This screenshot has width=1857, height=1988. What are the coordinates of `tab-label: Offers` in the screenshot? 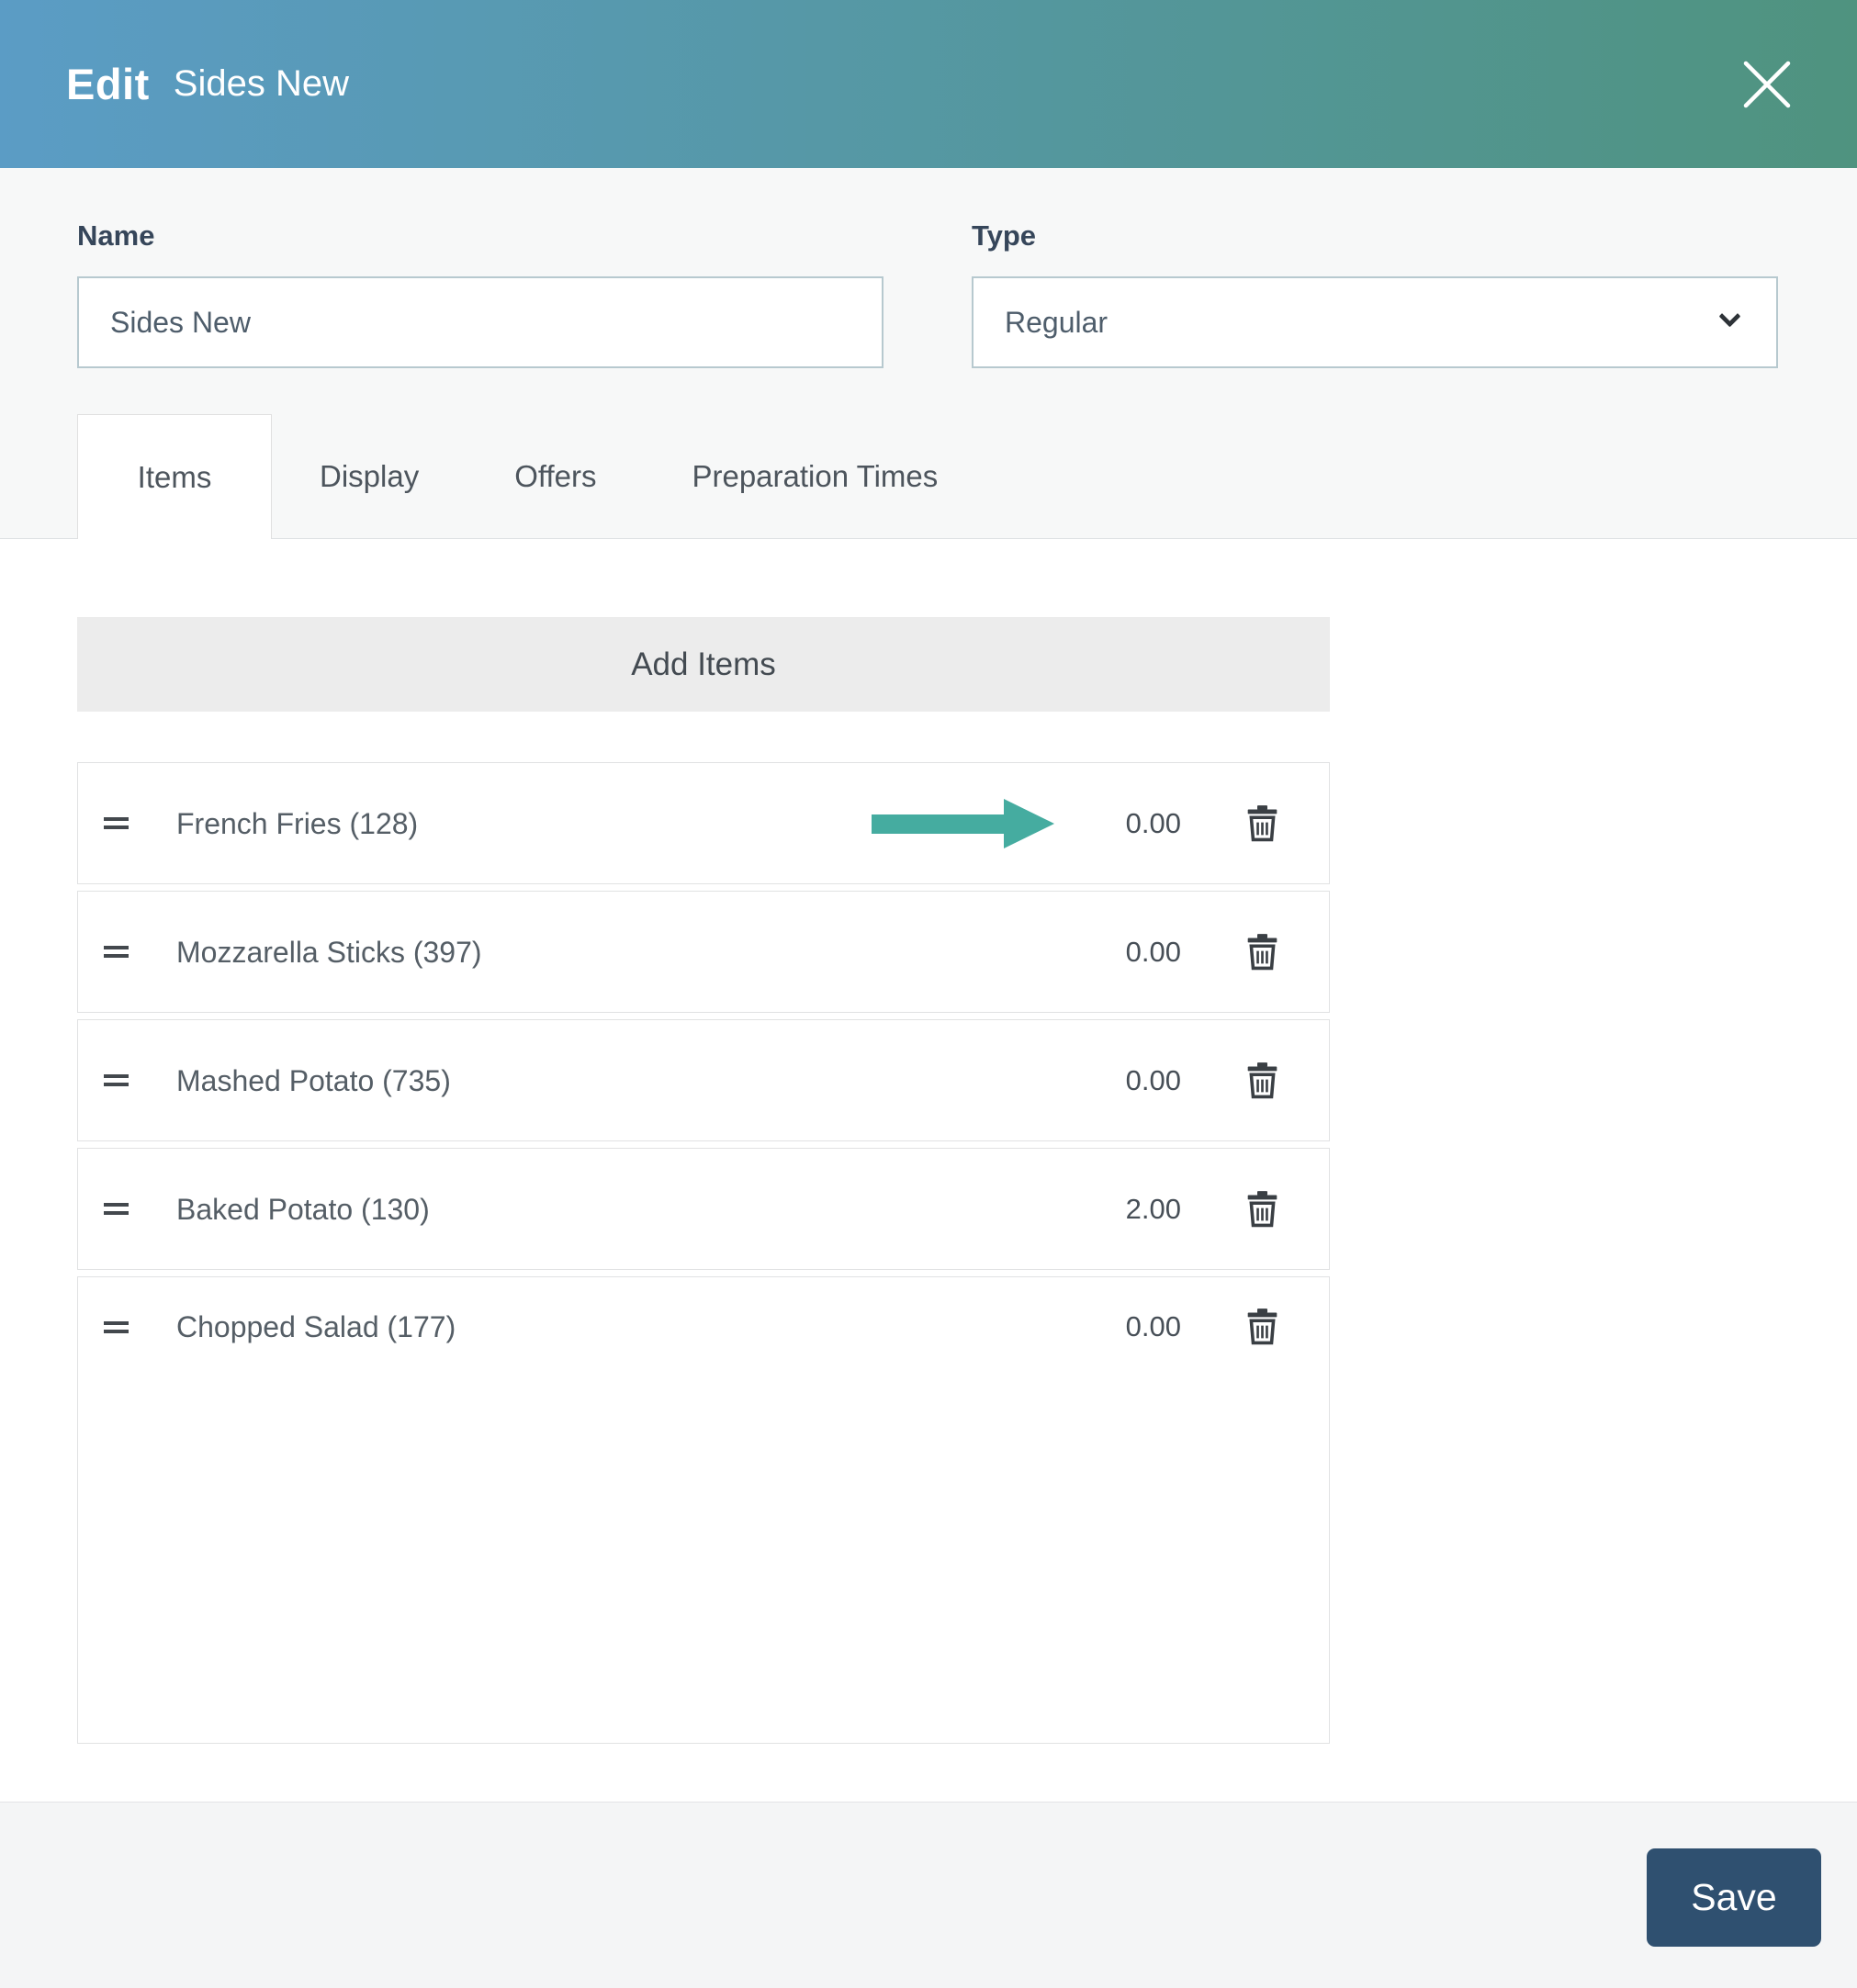 It's located at (555, 476).